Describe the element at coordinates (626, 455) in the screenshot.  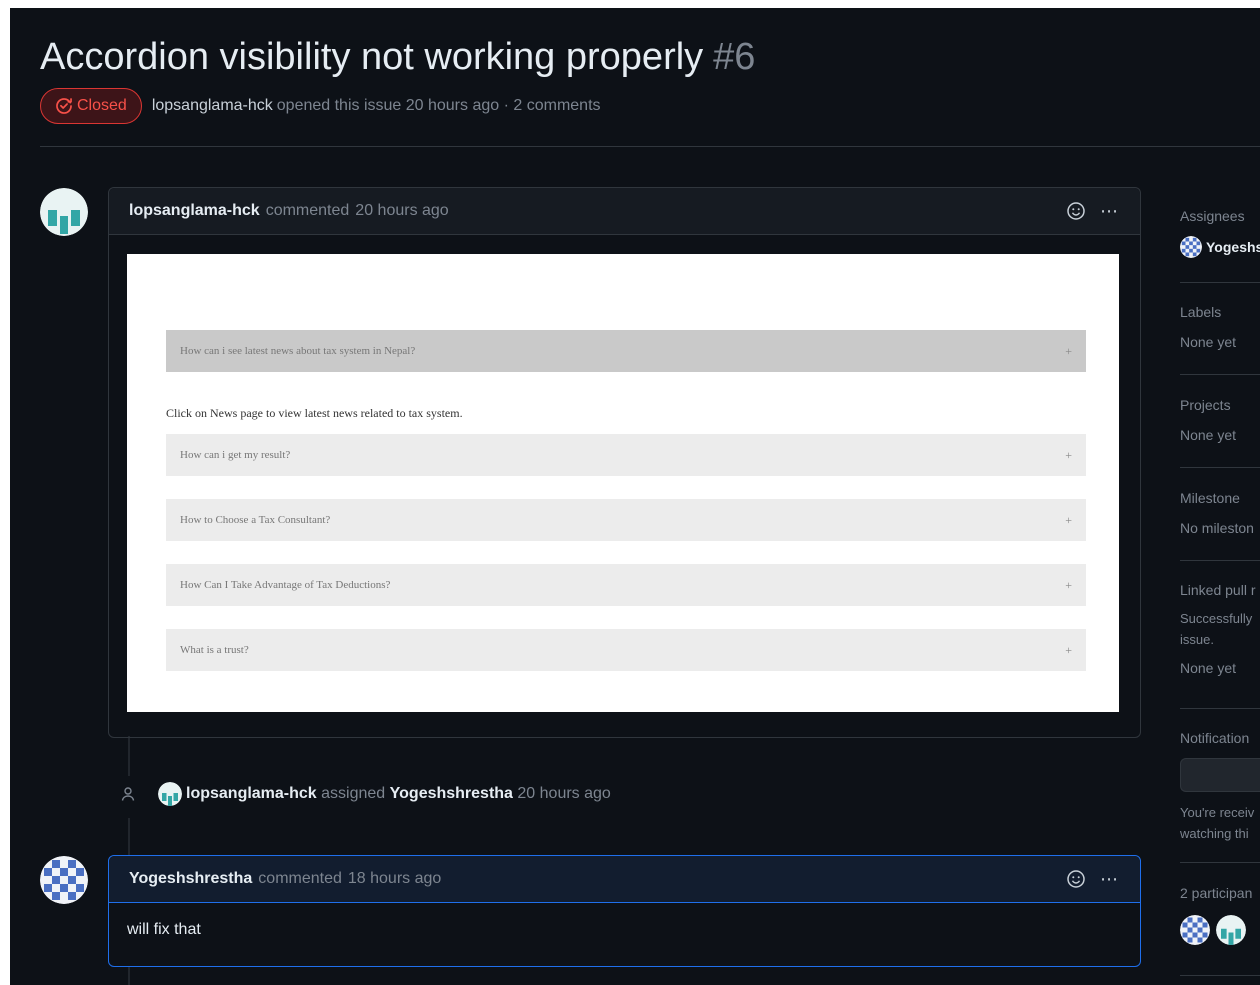
I see `accordion-item: How can i get my result? +` at that location.